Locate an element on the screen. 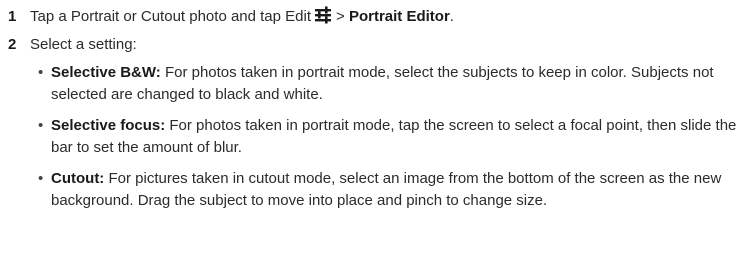 The image size is (748, 254). option-title: Selective B&W: is located at coordinates (106, 72).